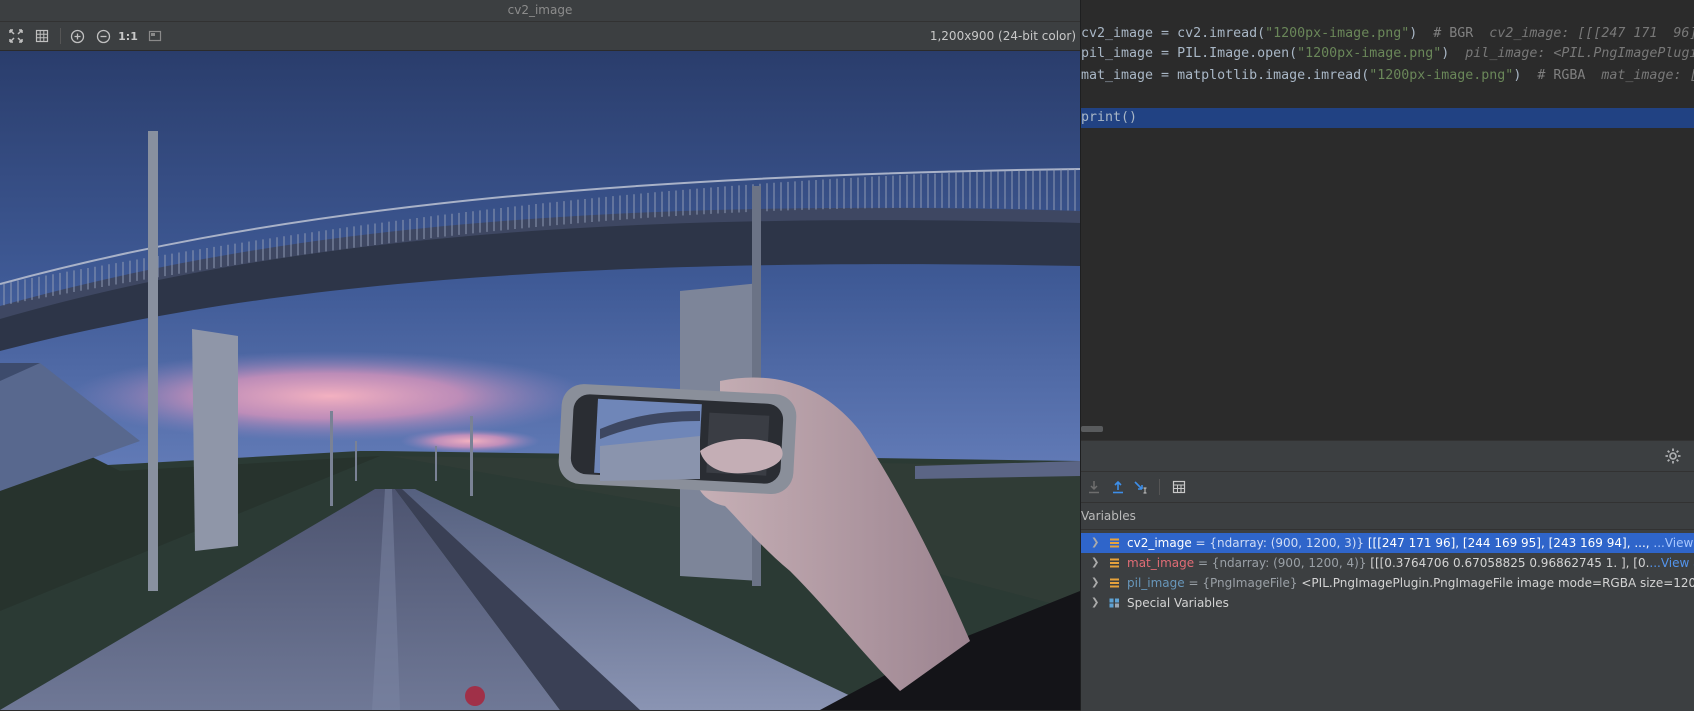 The width and height of the screenshot is (1694, 711). What do you see at coordinates (1189, 53) in the screenshot?
I see `code-text: pil_image = PIL.Image.open(` at bounding box center [1189, 53].